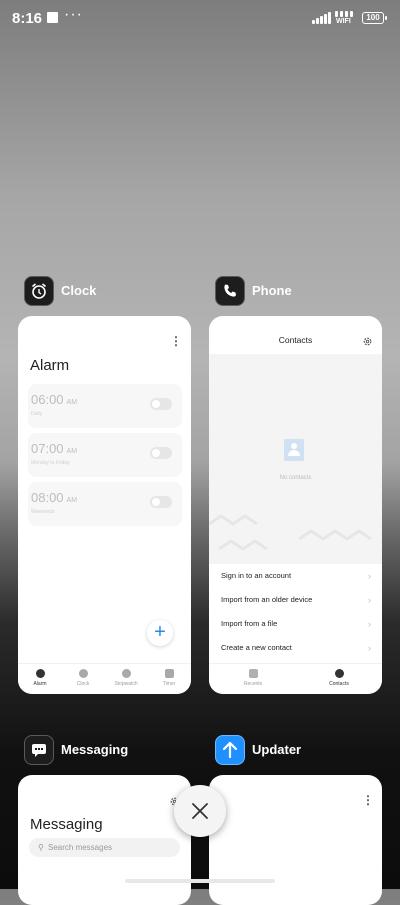 Image resolution: width=400 pixels, height=905 pixels. I want to click on home-indicator, so click(200, 881).